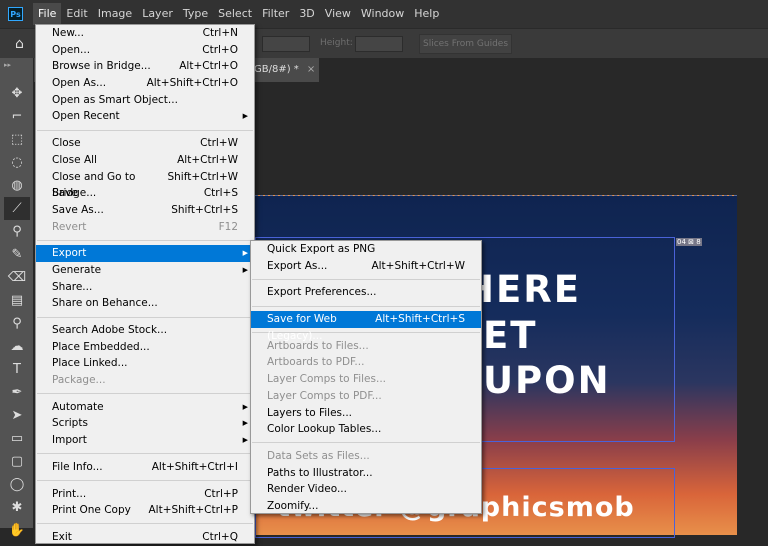 Image resolution: width=768 pixels, height=546 pixels. Describe the element at coordinates (145, 193) in the screenshot. I see `menu-item-save: Save Ctrl+S` at that location.